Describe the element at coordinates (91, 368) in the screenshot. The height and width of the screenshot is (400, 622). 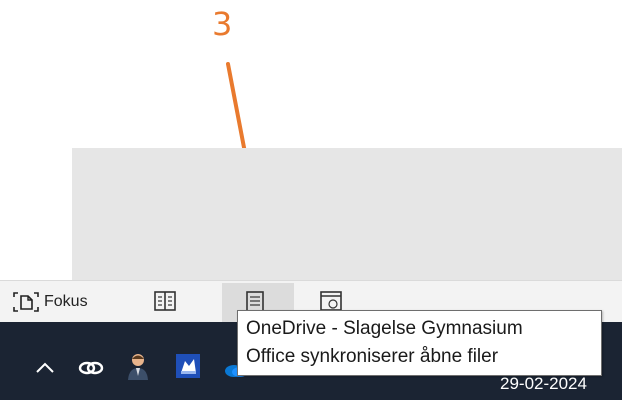
I see `link-icon` at that location.